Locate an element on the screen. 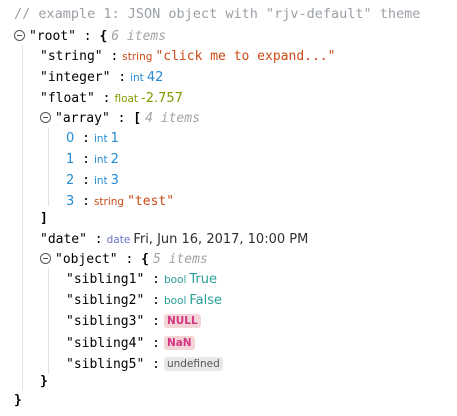 This screenshot has width=457, height=416. collapse-array-icon is located at coordinates (45, 117).